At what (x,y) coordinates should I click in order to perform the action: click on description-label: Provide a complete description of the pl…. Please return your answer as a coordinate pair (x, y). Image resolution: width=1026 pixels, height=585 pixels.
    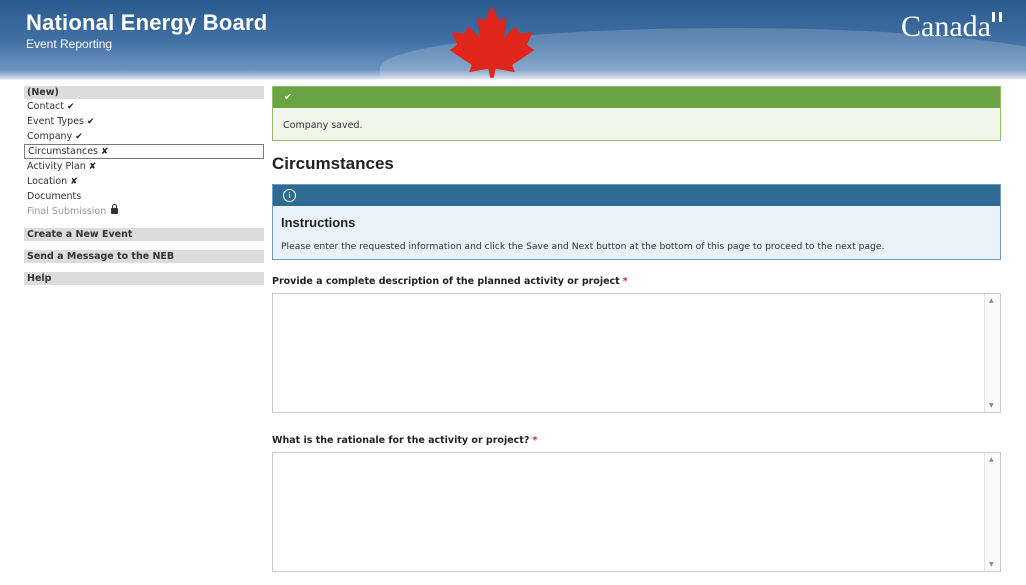
    Looking at the image, I should click on (450, 281).